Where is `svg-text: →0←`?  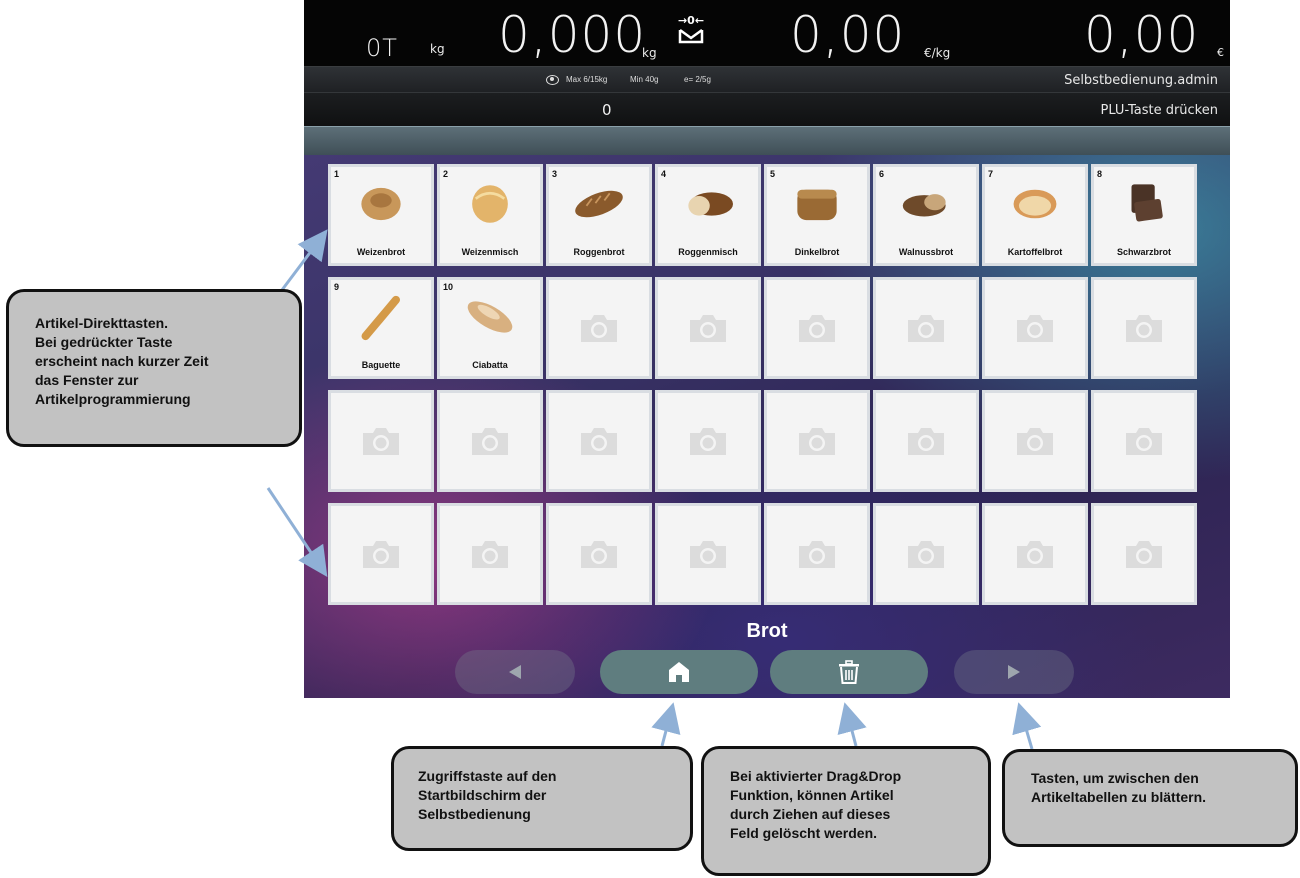
svg-text: →0← is located at coordinates (691, 20).